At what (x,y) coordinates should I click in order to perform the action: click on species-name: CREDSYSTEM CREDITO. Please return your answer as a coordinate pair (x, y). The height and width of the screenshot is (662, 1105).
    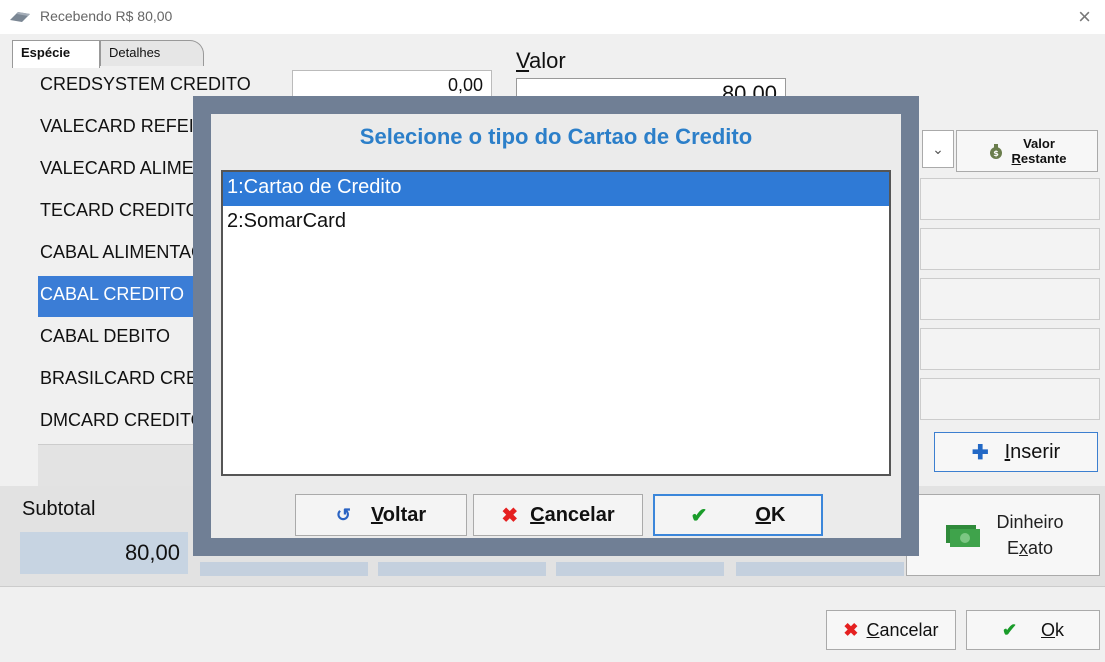
    Looking at the image, I should click on (145, 84).